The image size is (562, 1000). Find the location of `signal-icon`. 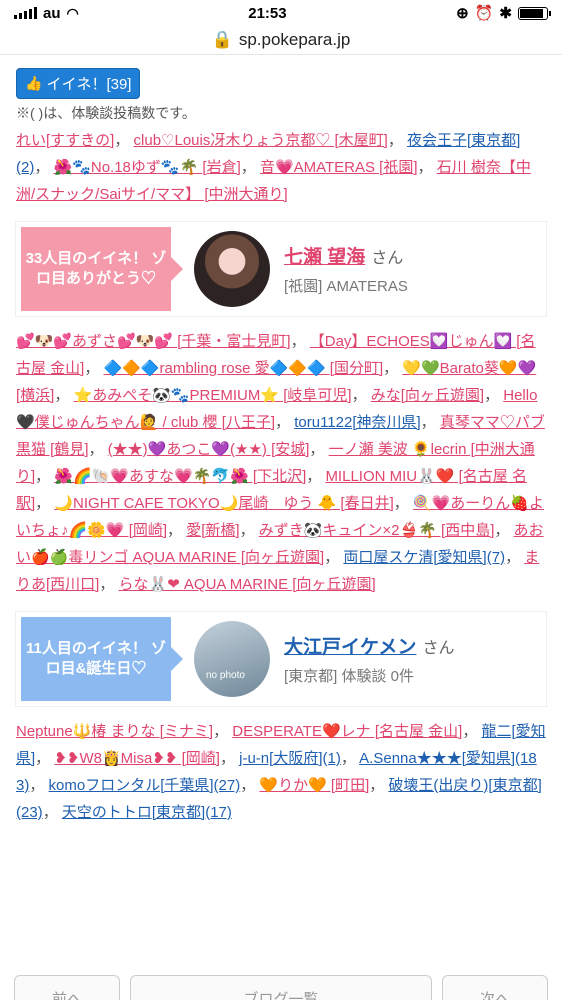

signal-icon is located at coordinates (25, 13).